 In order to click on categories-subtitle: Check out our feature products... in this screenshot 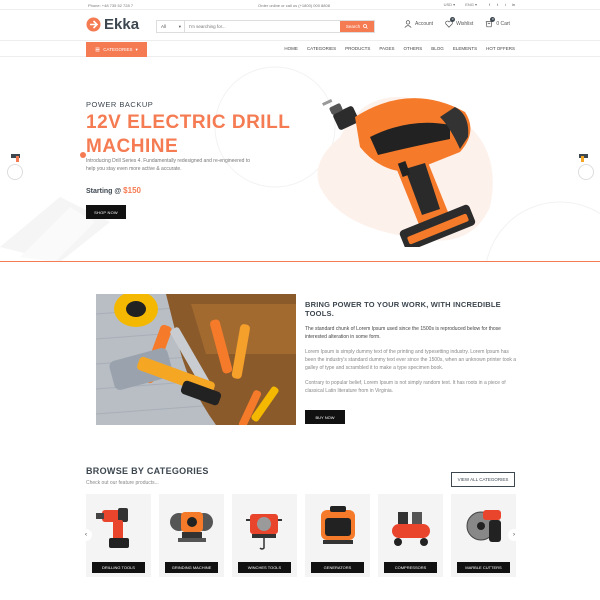, I will do `click(122, 483)`.